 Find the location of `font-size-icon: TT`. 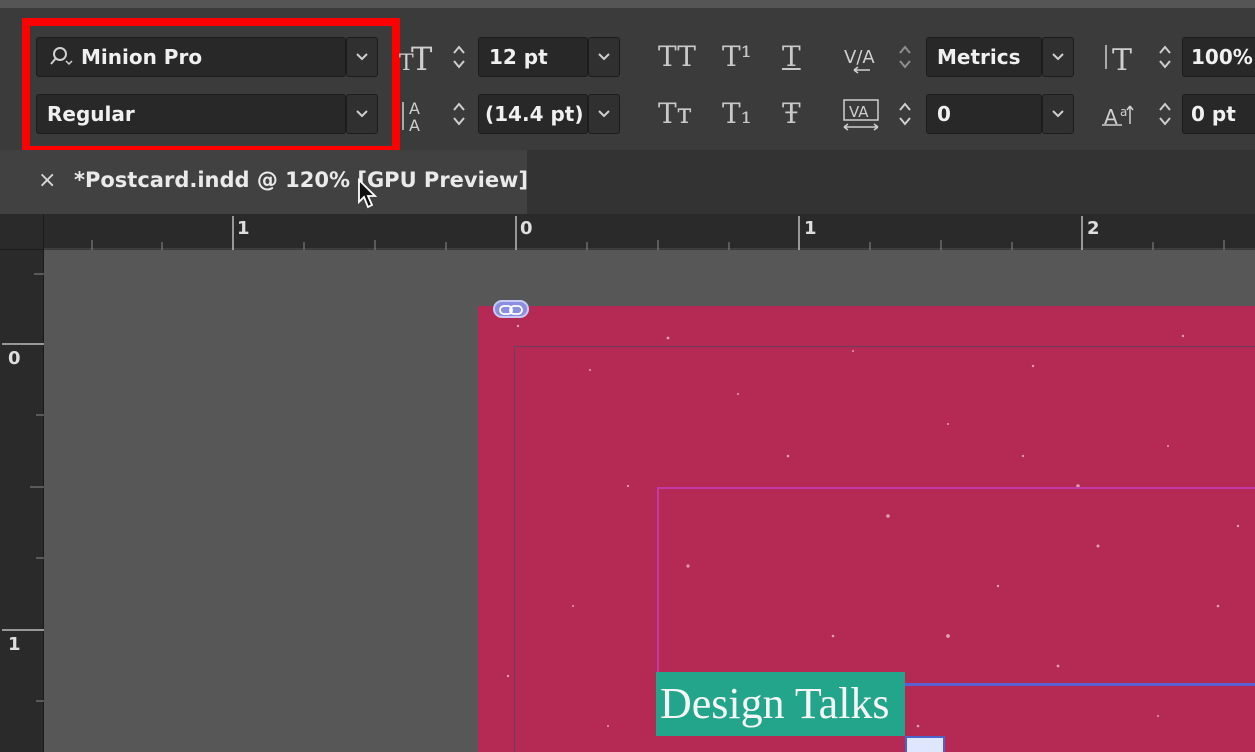

font-size-icon: TT is located at coordinates (417, 57).